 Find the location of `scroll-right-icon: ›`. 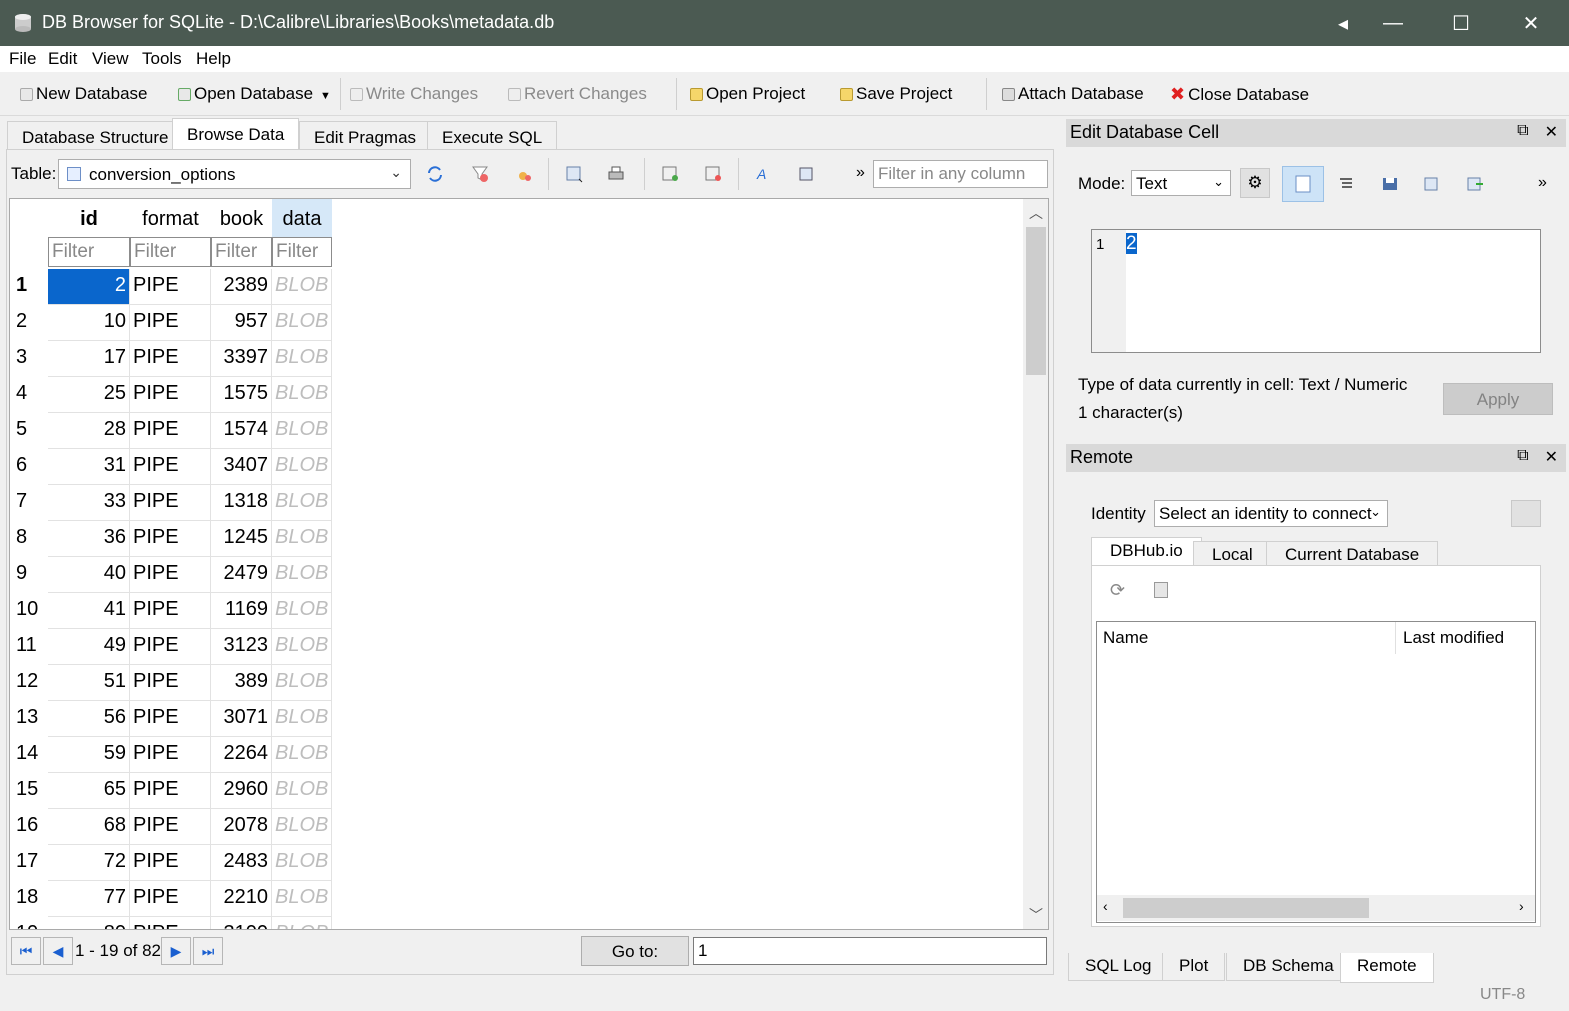

scroll-right-icon: › is located at coordinates (1521, 906).